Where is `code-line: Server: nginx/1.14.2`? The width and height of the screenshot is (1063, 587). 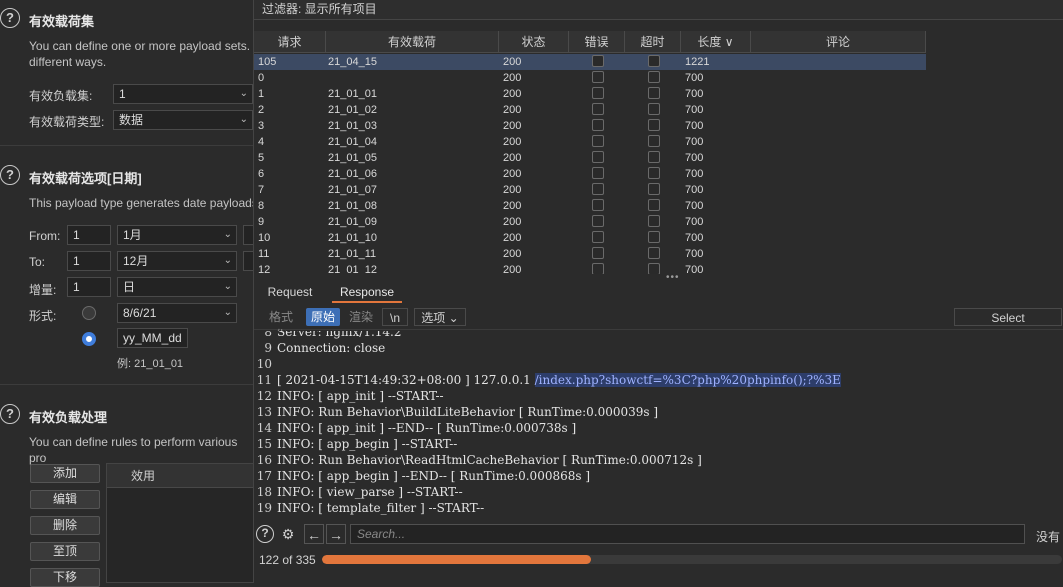
code-line: Server: nginx/1.14.2 is located at coordinates (339, 335).